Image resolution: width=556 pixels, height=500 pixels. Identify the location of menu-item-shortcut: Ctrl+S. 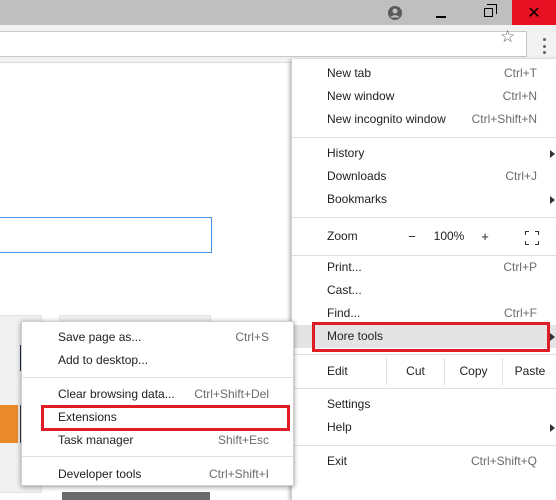
(252, 337).